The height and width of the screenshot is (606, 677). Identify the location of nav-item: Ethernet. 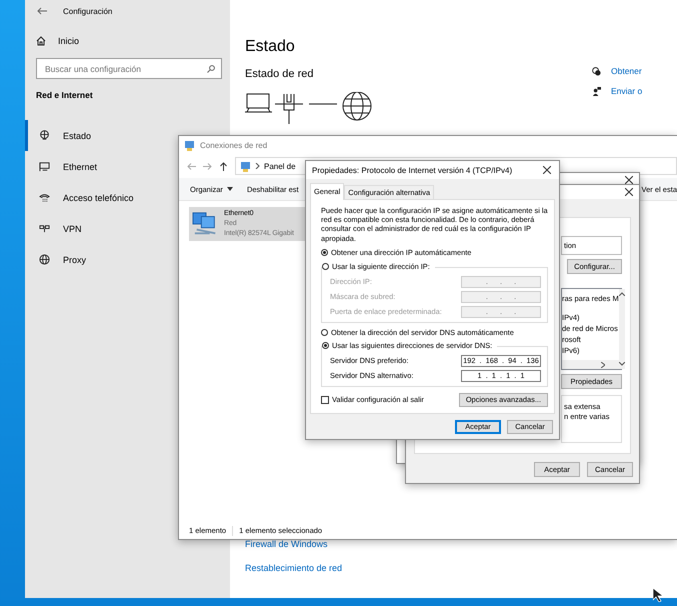
(64, 166).